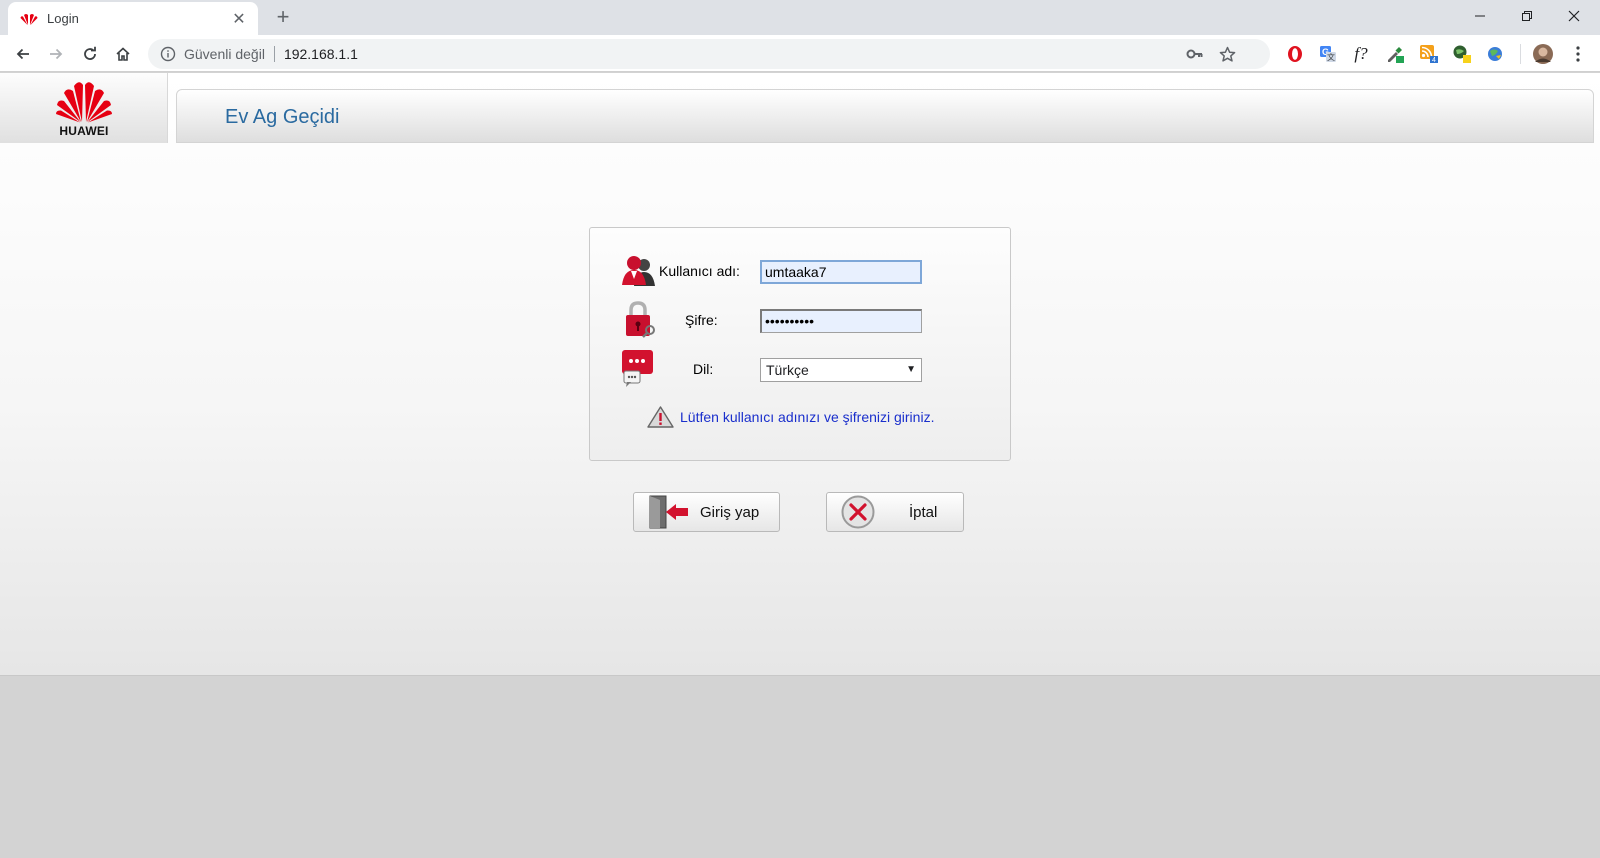 This screenshot has height=858, width=1600. I want to click on back-arrow-icon, so click(22, 54).